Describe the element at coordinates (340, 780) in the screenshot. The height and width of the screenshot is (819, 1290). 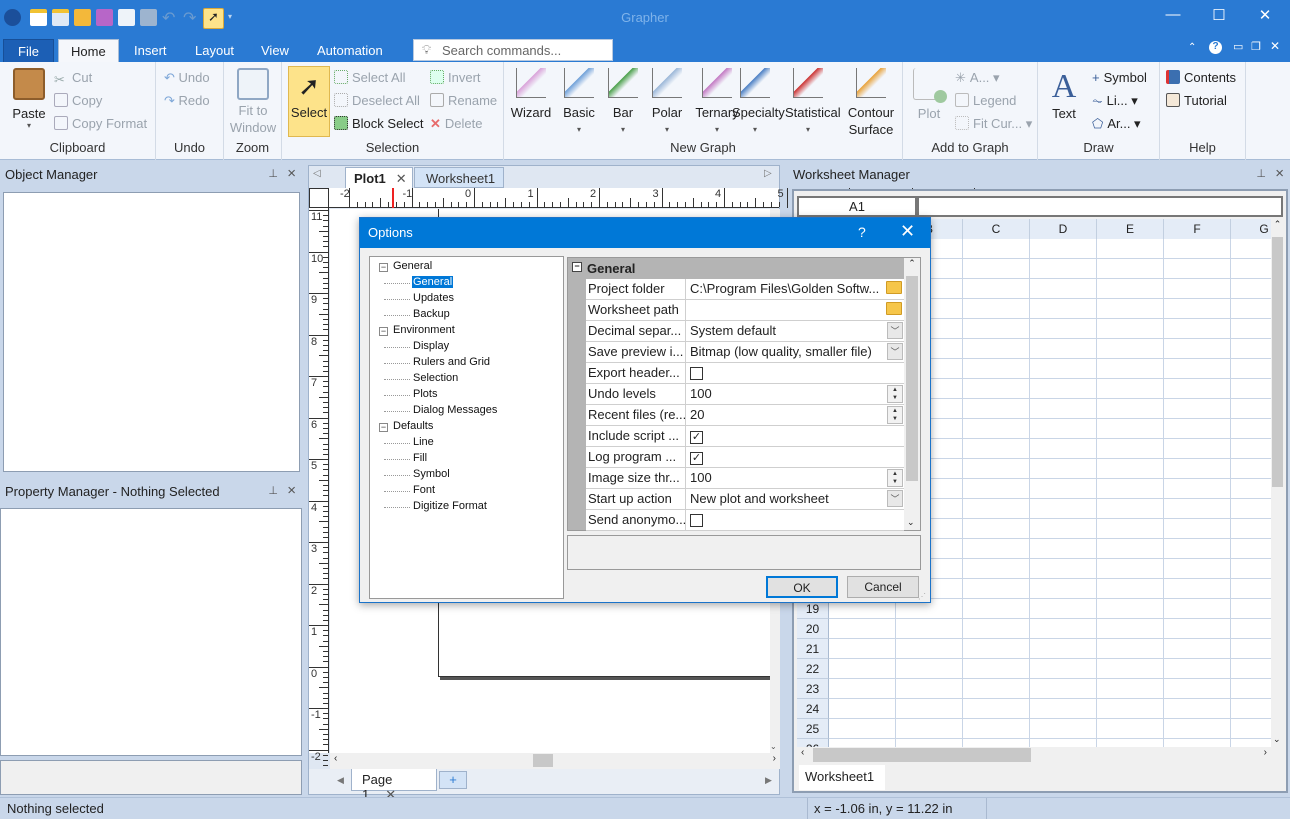
I see `page-scroll-left-icon: ◀` at that location.